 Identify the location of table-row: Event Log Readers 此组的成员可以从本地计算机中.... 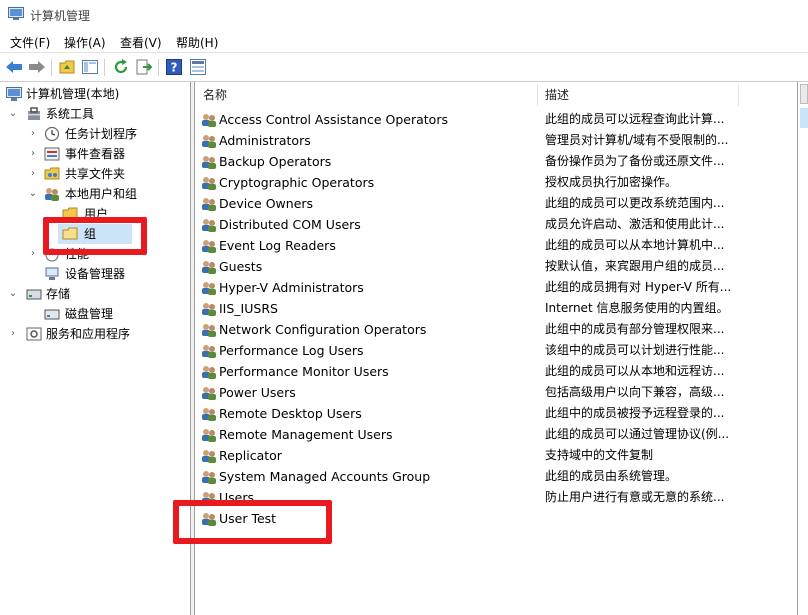
(496, 245).